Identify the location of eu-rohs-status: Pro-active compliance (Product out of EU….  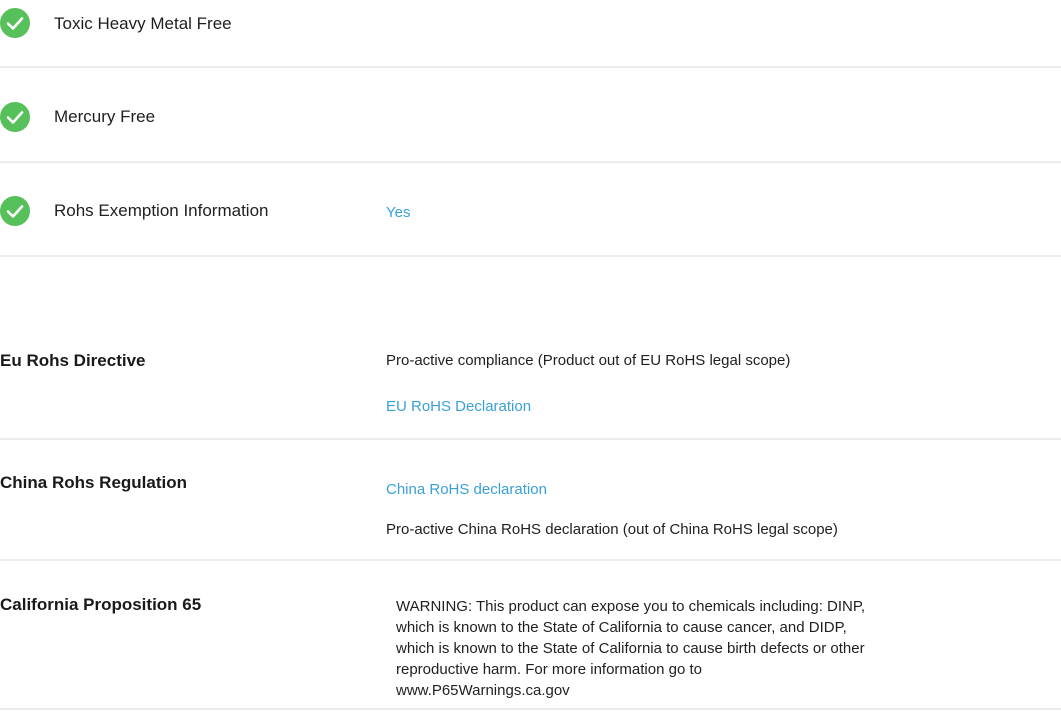
(588, 360).